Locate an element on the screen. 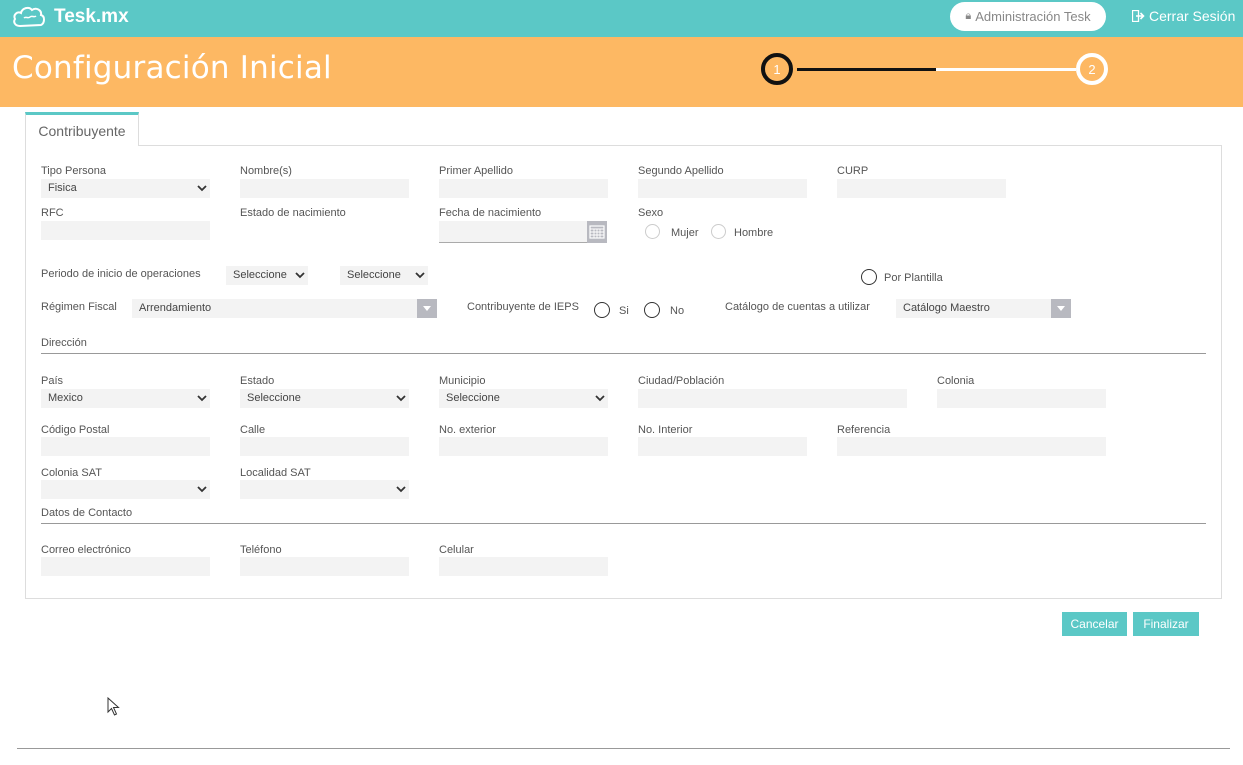 Image resolution: width=1243 pixels, height=765 pixels. catalogo-select: Catálogo Maestro is located at coordinates (983, 308).